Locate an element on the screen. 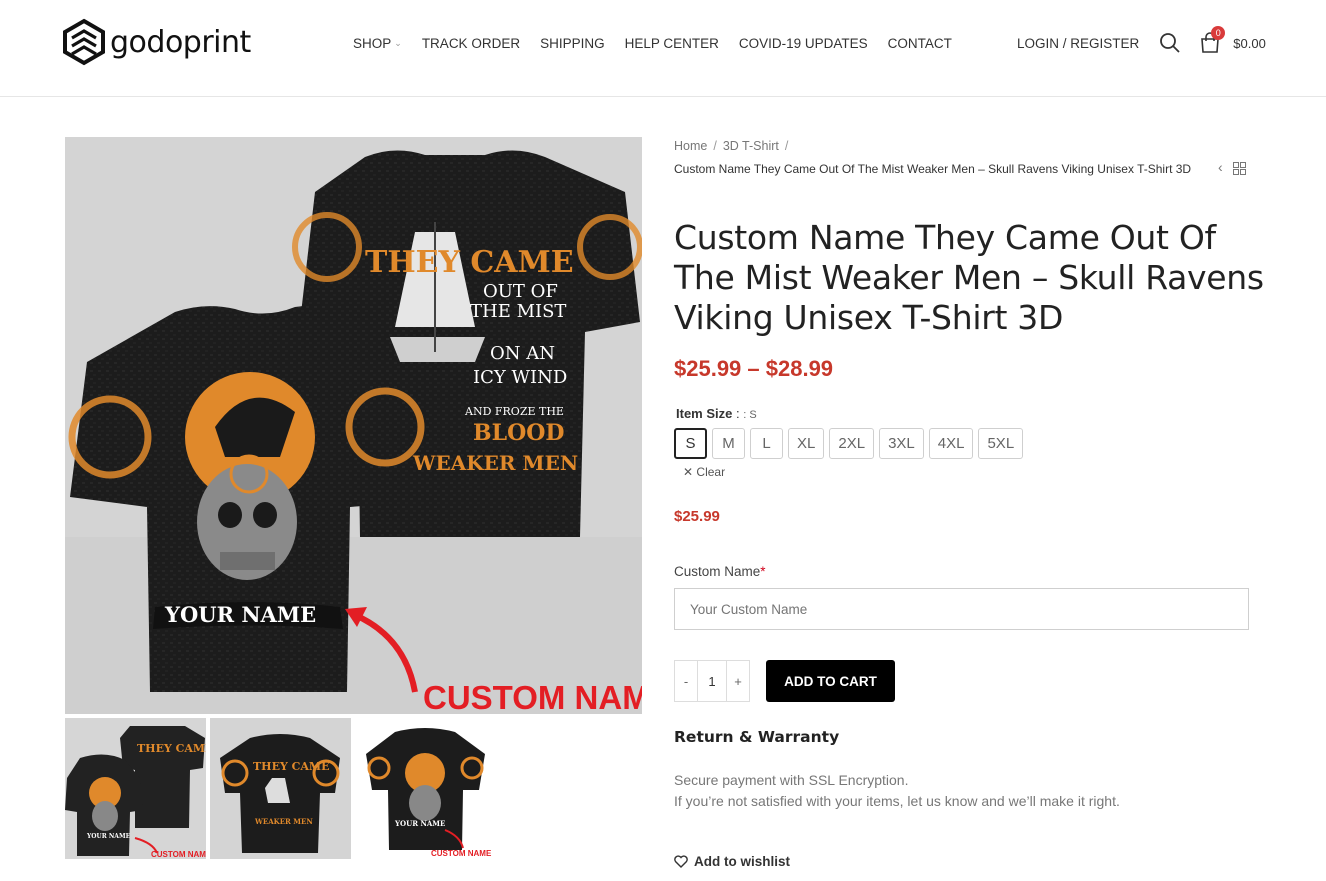  back-print-line-8: WEAKER MEN is located at coordinates (495, 463).